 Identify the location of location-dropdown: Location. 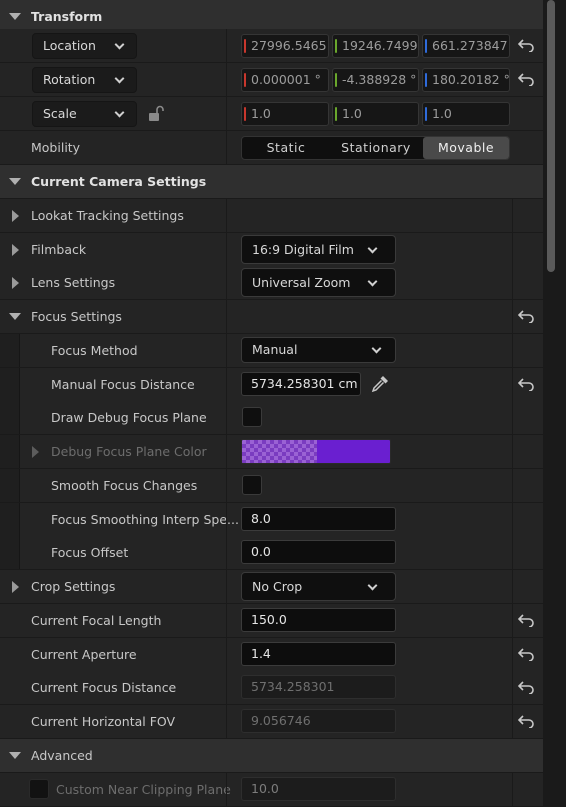
(84, 46).